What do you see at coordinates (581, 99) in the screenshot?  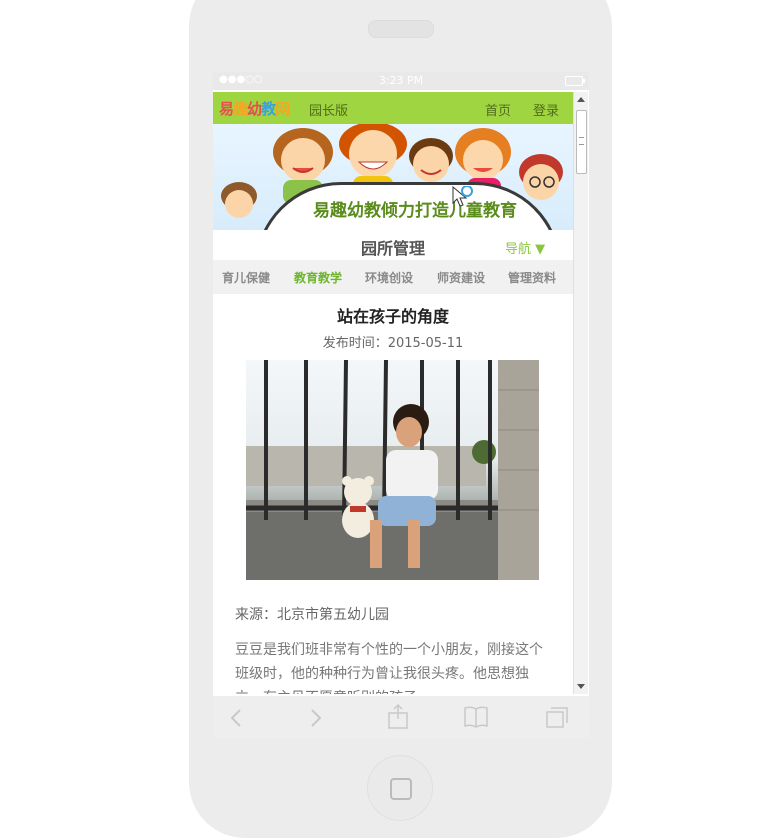 I see `scroll-up-icon` at bounding box center [581, 99].